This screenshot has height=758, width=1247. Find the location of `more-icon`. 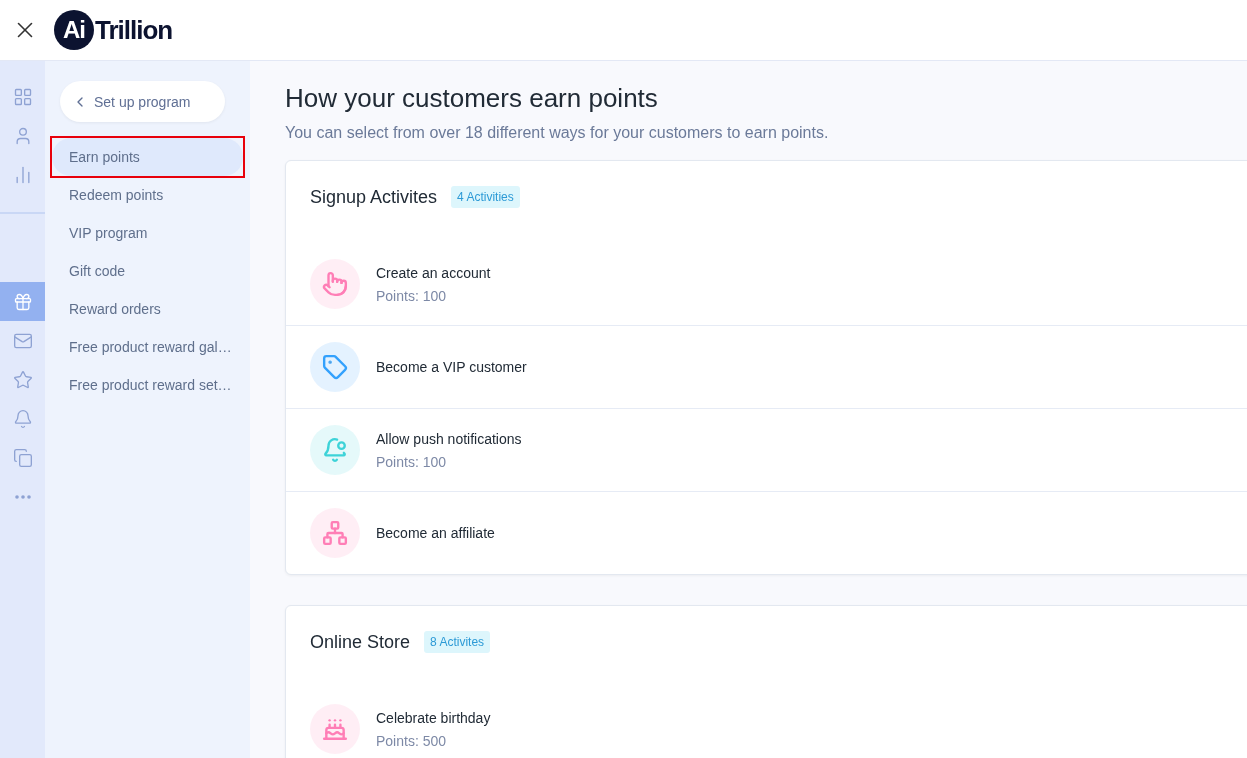

more-icon is located at coordinates (22, 496).